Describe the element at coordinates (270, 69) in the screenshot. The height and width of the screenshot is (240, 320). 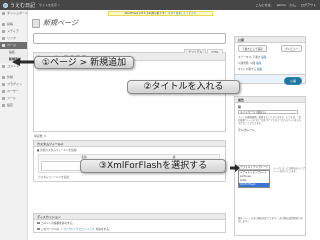
I see `schedule-line: すぐに公開する 編集` at that location.